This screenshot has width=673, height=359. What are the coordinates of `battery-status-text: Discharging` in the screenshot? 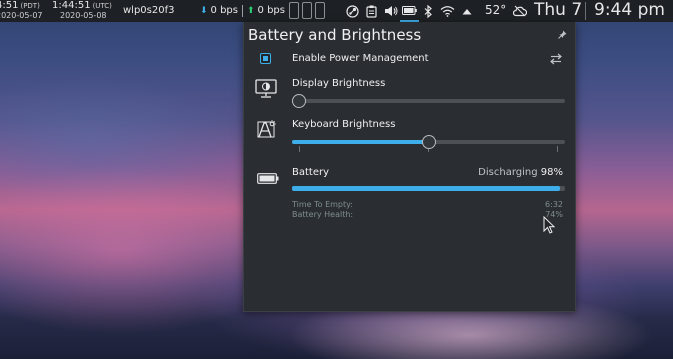 It's located at (508, 172).